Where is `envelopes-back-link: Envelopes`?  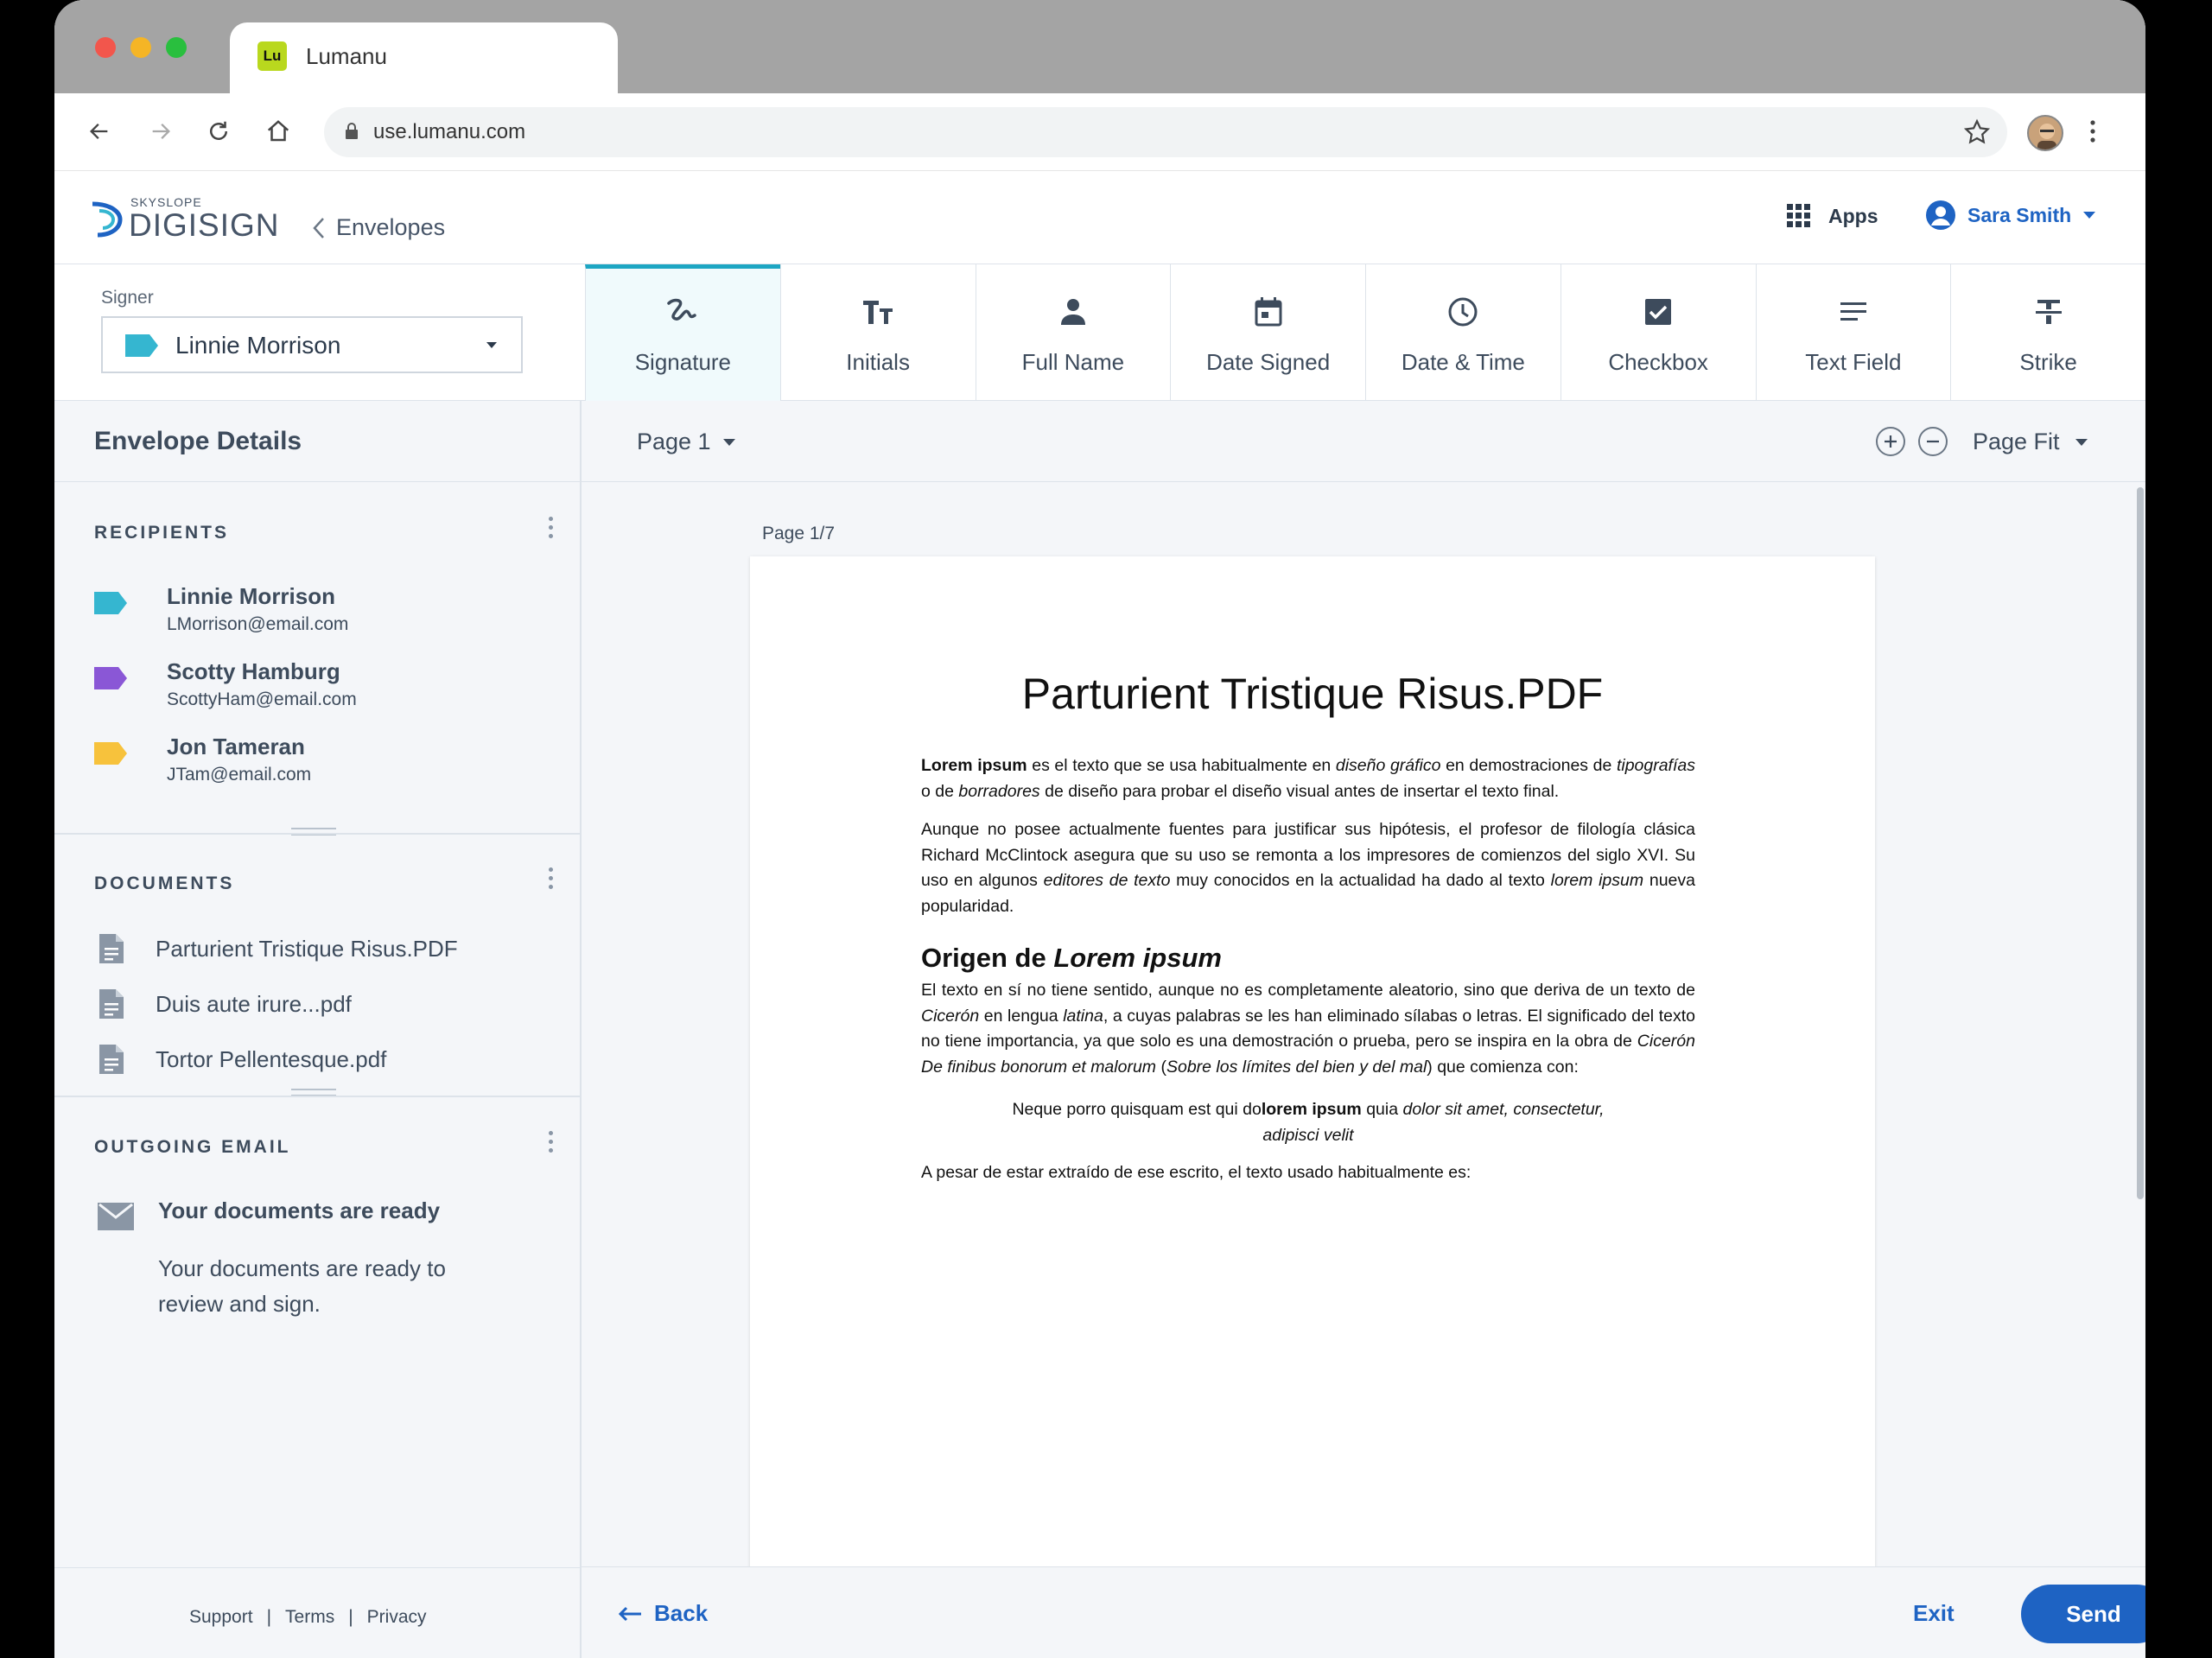 envelopes-back-link: Envelopes is located at coordinates (378, 227).